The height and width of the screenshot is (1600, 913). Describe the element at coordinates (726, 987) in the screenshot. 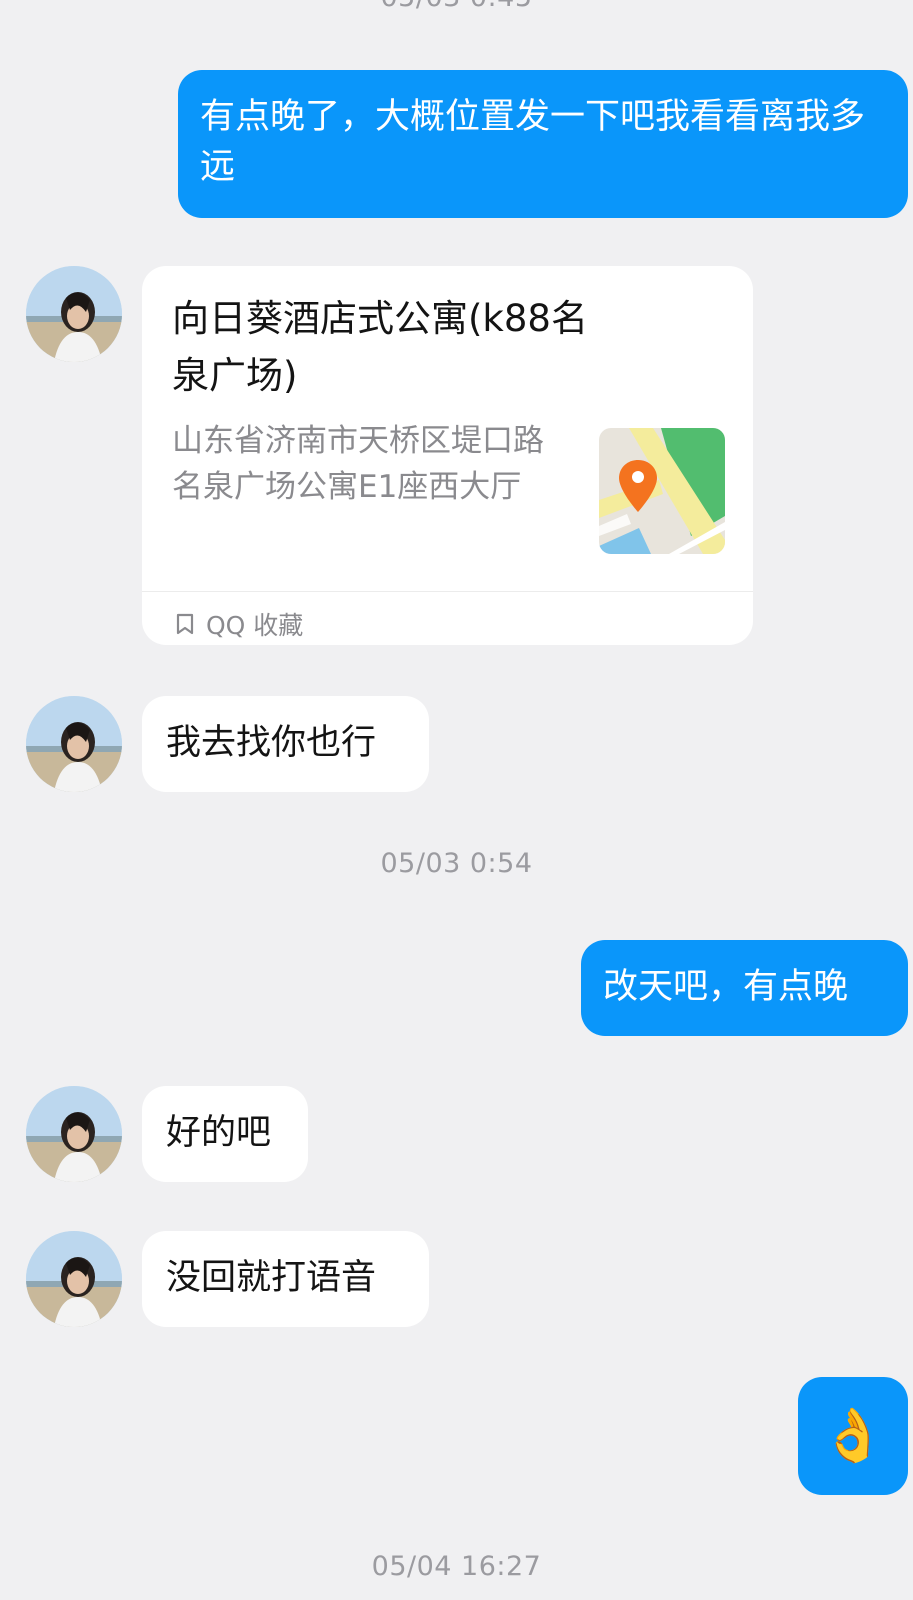

I see `message-text: 改天吧，有点晚` at that location.